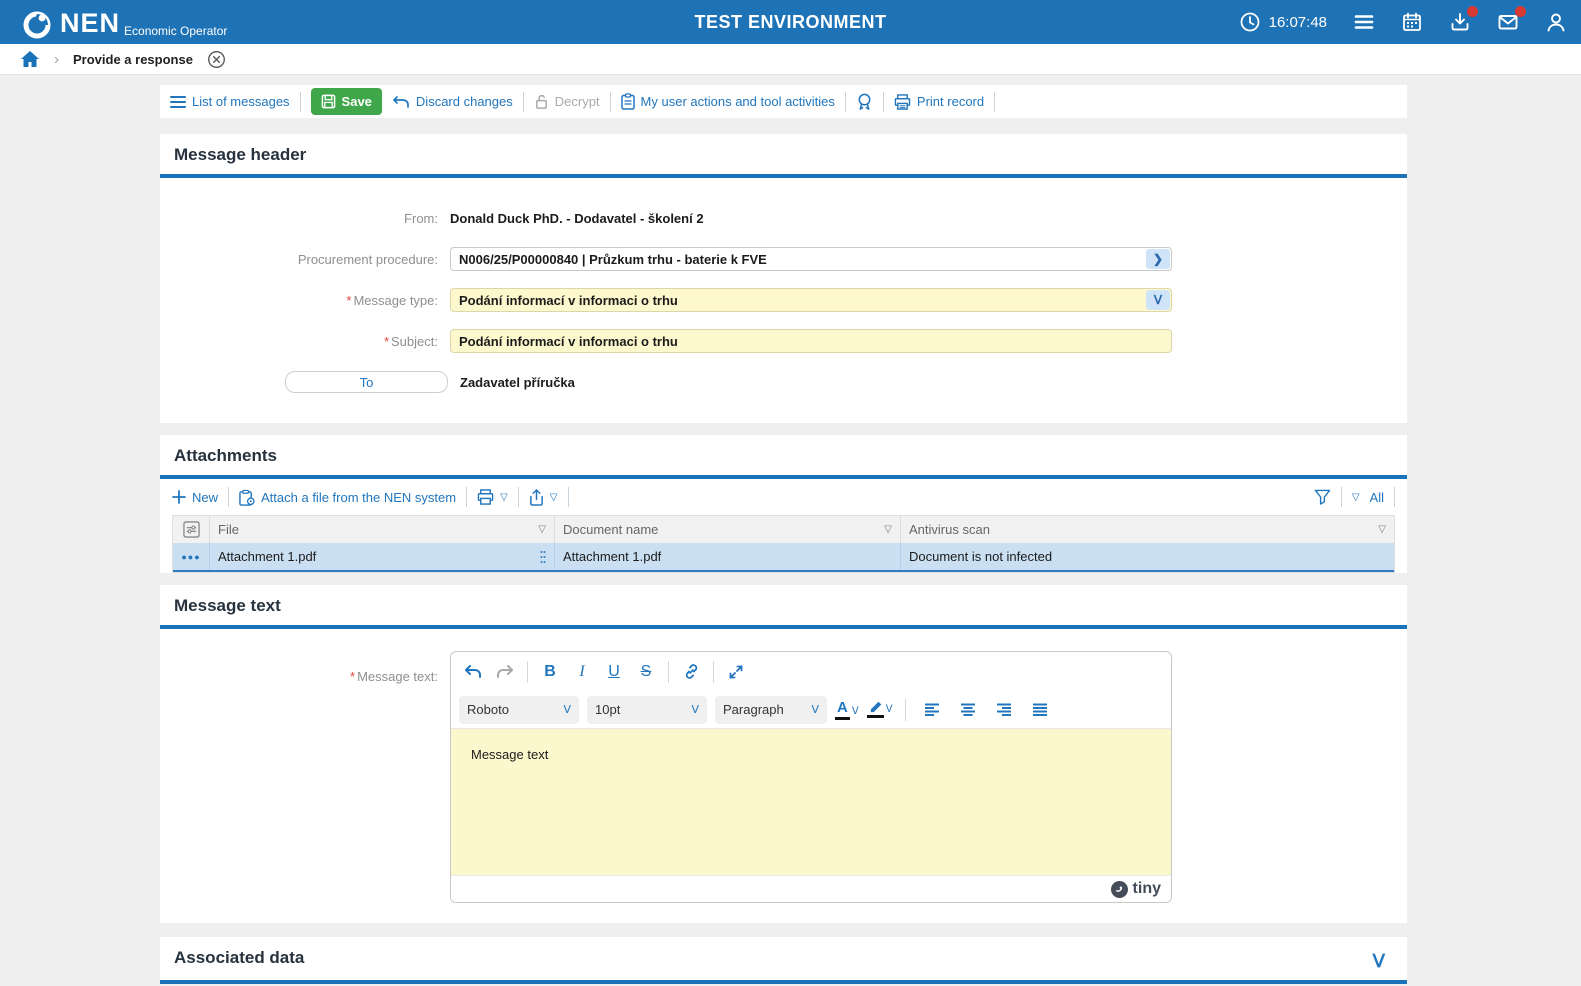  I want to click on filter-all-label: All, so click(1377, 497).